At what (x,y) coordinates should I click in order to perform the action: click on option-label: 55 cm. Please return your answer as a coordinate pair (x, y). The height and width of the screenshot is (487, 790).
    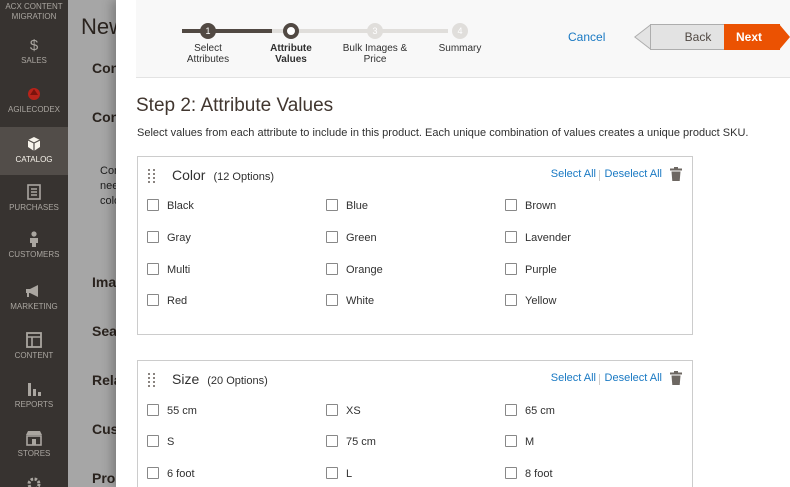
    Looking at the image, I should click on (182, 411).